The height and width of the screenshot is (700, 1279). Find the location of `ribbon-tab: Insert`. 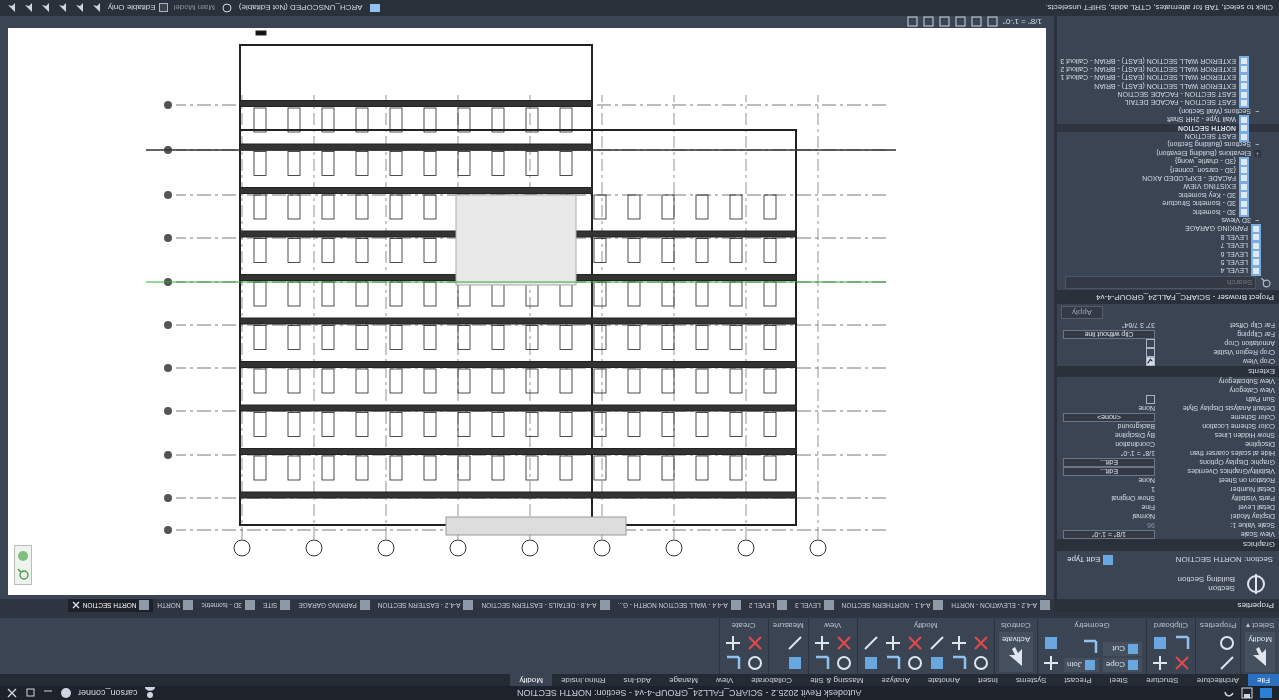

ribbon-tab: Insert is located at coordinates (987, 680).